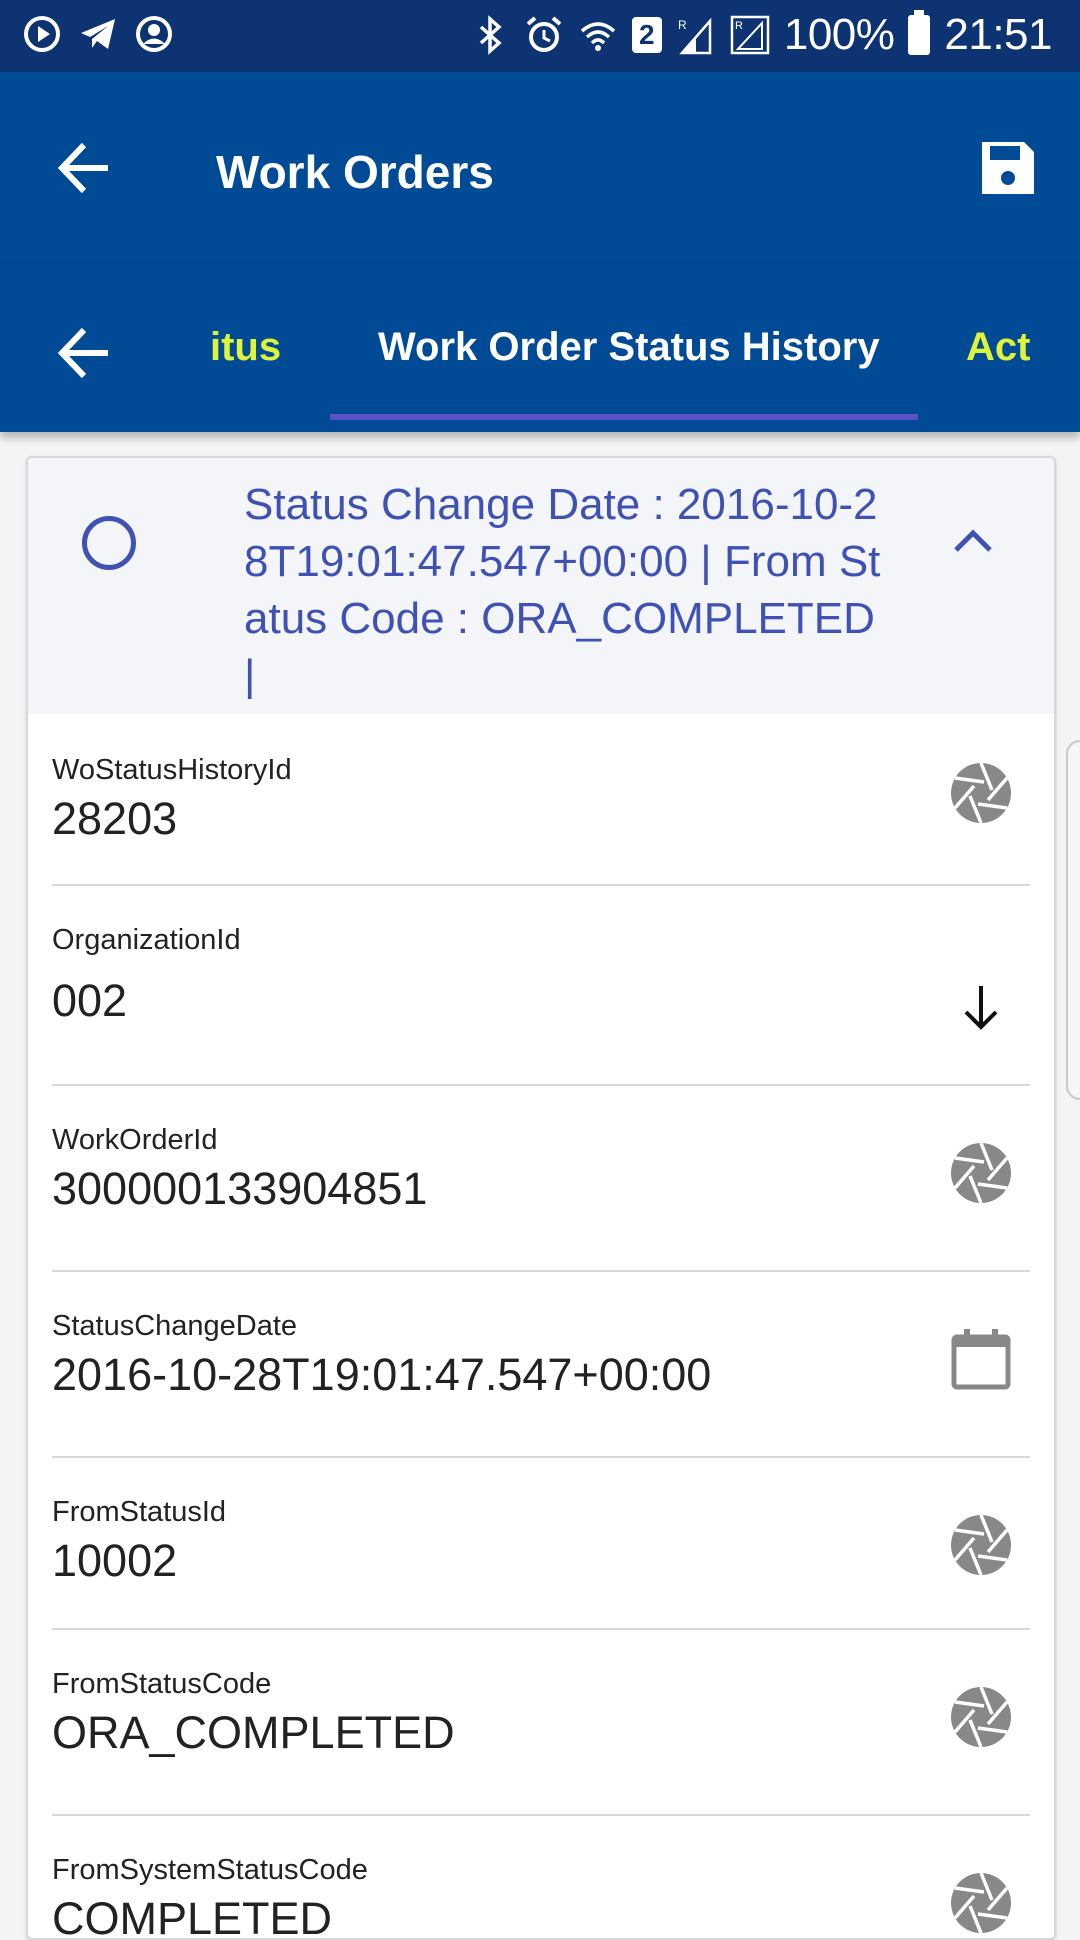 The width and height of the screenshot is (1080, 1940). I want to click on field-wo-status-history-id: WoStatusHistoryId 28203, so click(541, 800).